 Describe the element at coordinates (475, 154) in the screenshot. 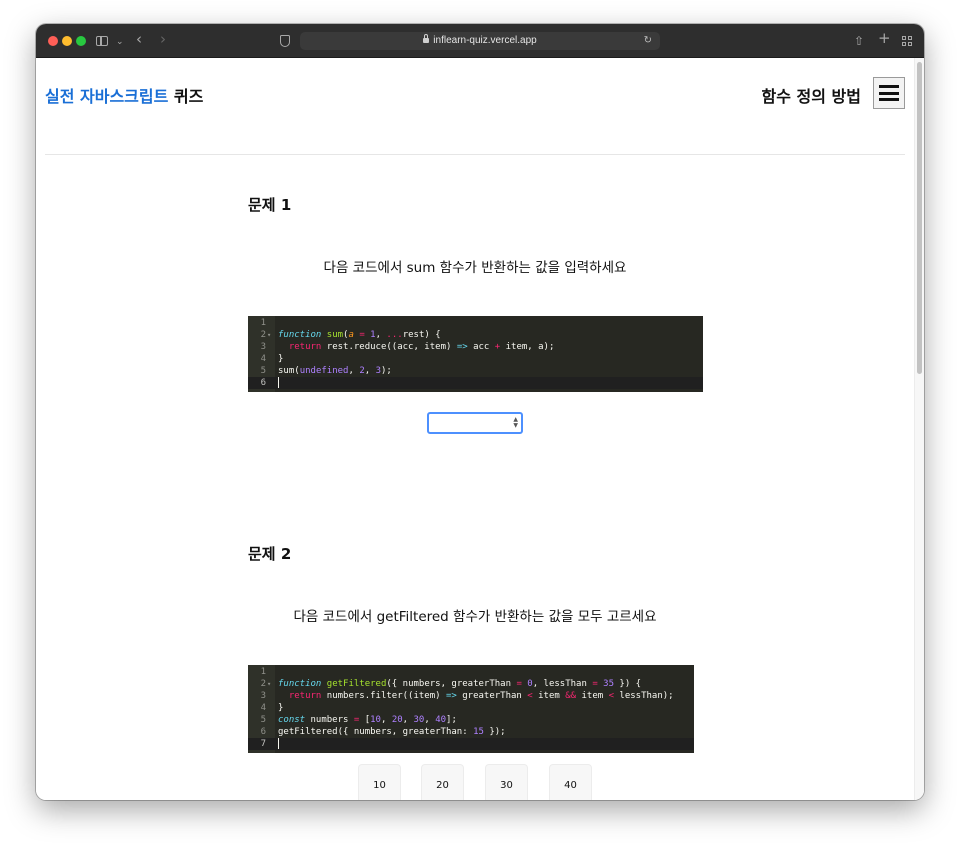

I see `header-divider` at that location.